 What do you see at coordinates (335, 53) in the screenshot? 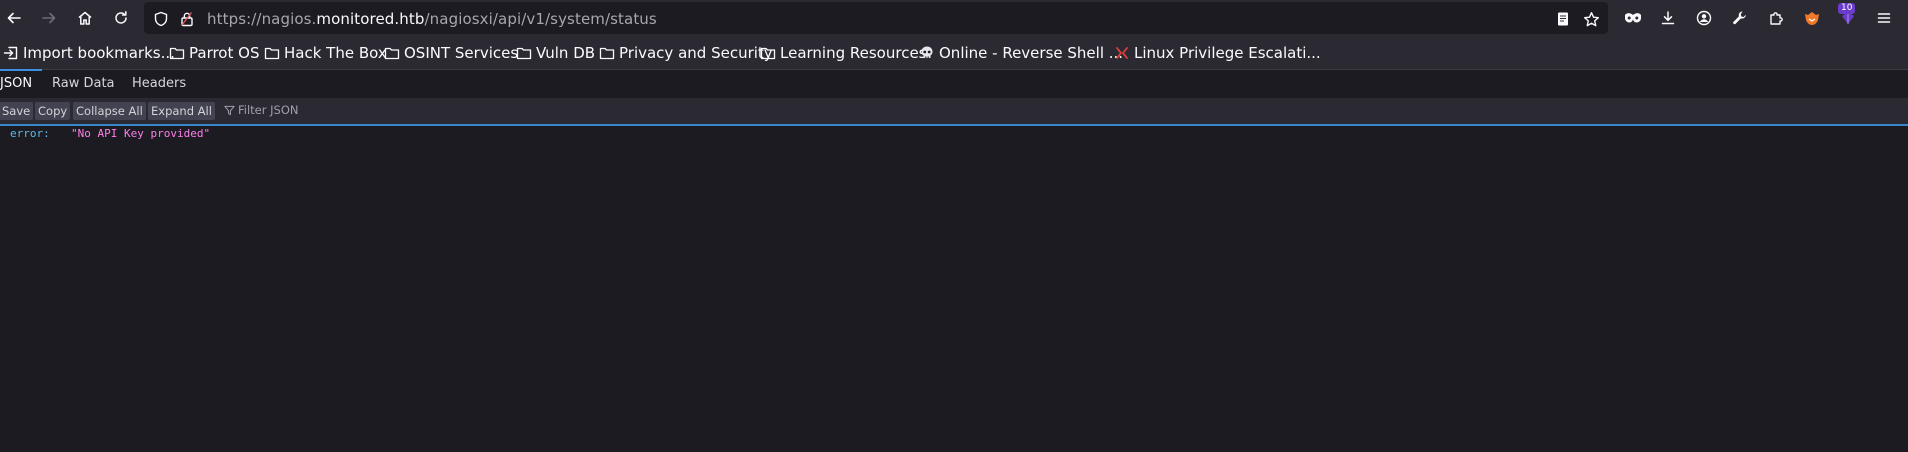
I see `bookmark-label: Hack The Box` at bounding box center [335, 53].